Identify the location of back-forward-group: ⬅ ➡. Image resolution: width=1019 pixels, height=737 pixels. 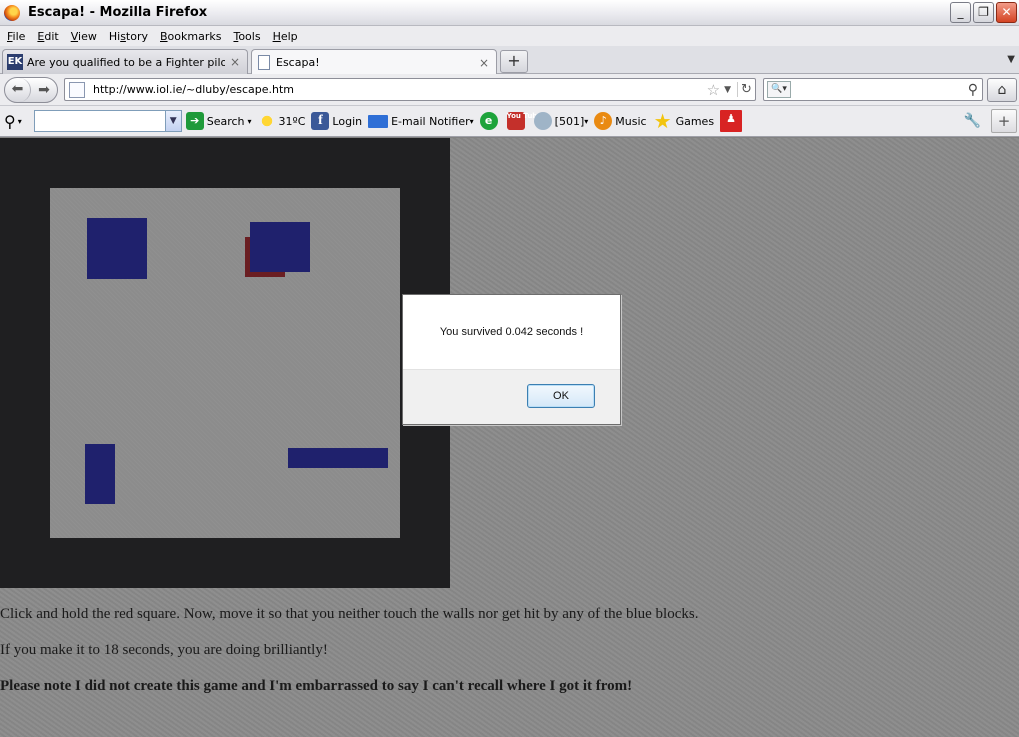
(31, 90).